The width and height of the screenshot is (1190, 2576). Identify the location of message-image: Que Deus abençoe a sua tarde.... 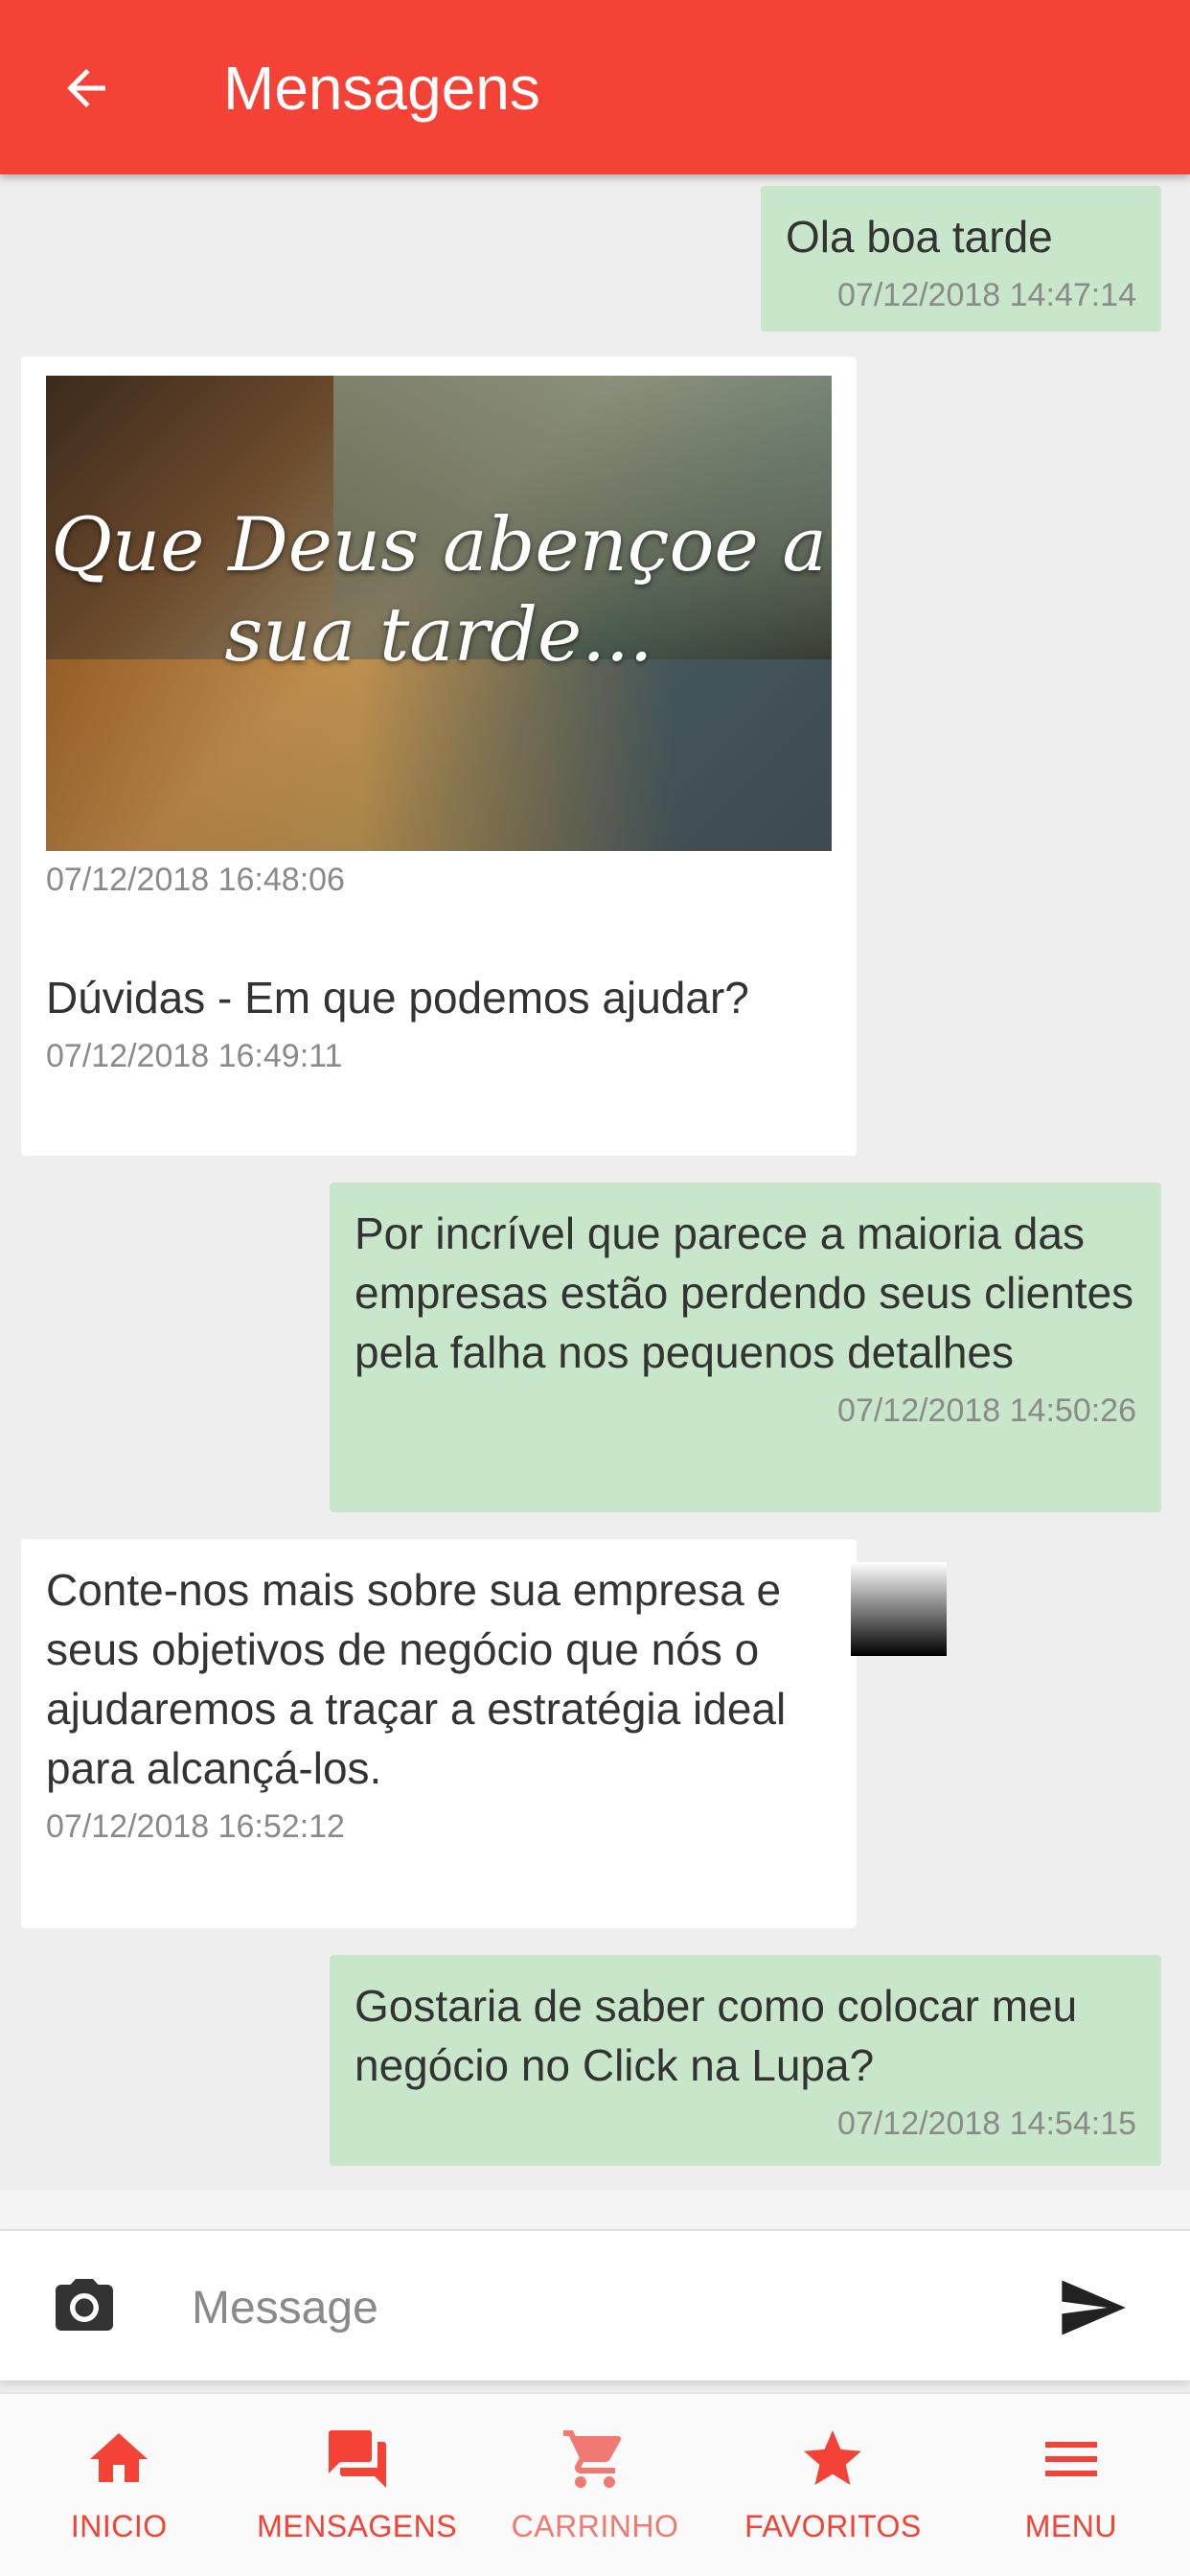
(439, 613).